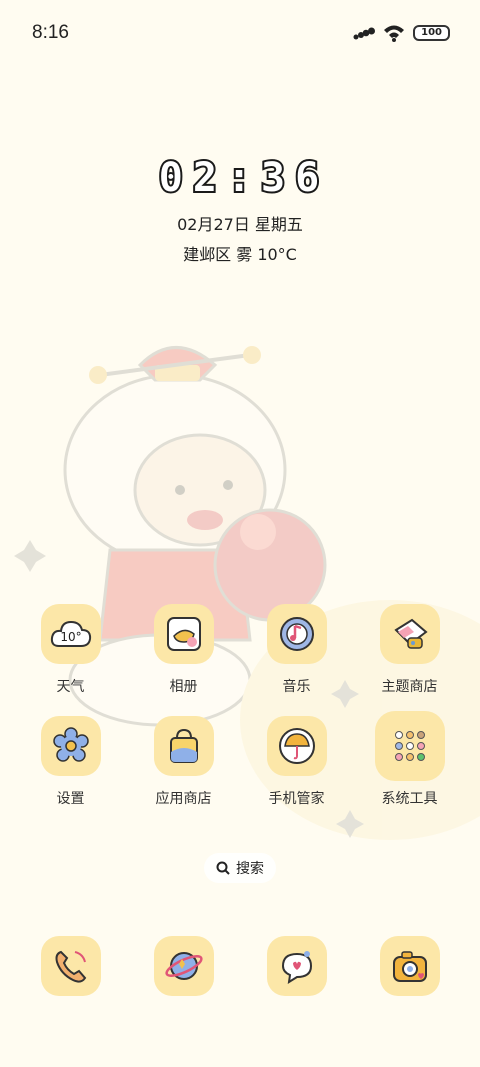 Image resolution: width=480 pixels, height=1067 pixels. What do you see at coordinates (409, 634) in the screenshot?
I see `theme-store-icon` at bounding box center [409, 634].